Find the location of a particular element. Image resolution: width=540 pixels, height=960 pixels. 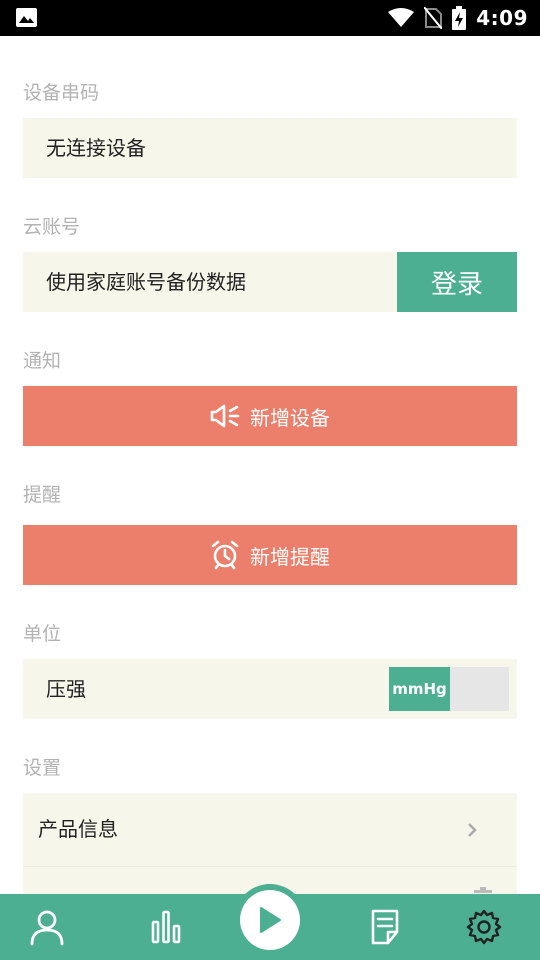

unit-label: 单位 is located at coordinates (42, 634).